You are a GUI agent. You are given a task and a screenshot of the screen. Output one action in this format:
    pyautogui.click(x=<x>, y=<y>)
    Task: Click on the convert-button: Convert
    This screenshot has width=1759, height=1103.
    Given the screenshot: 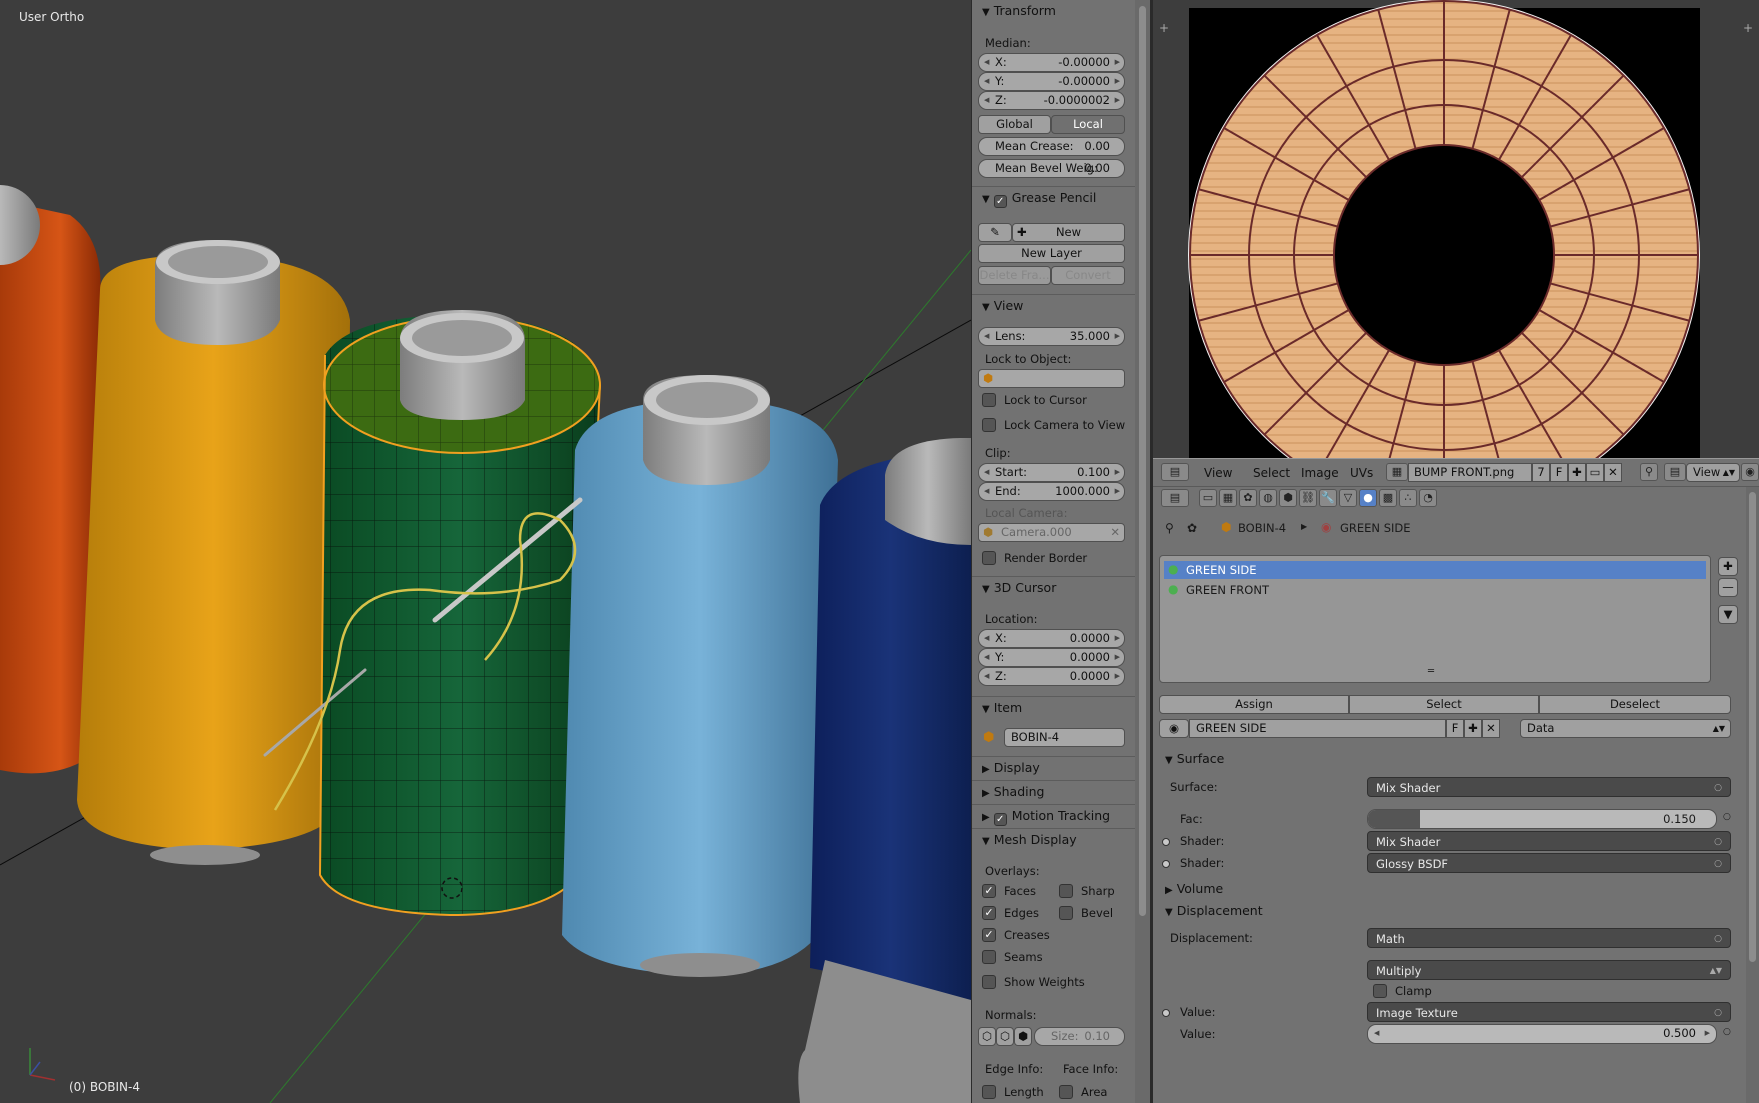 What is the action you would take?
    pyautogui.click(x=1088, y=275)
    